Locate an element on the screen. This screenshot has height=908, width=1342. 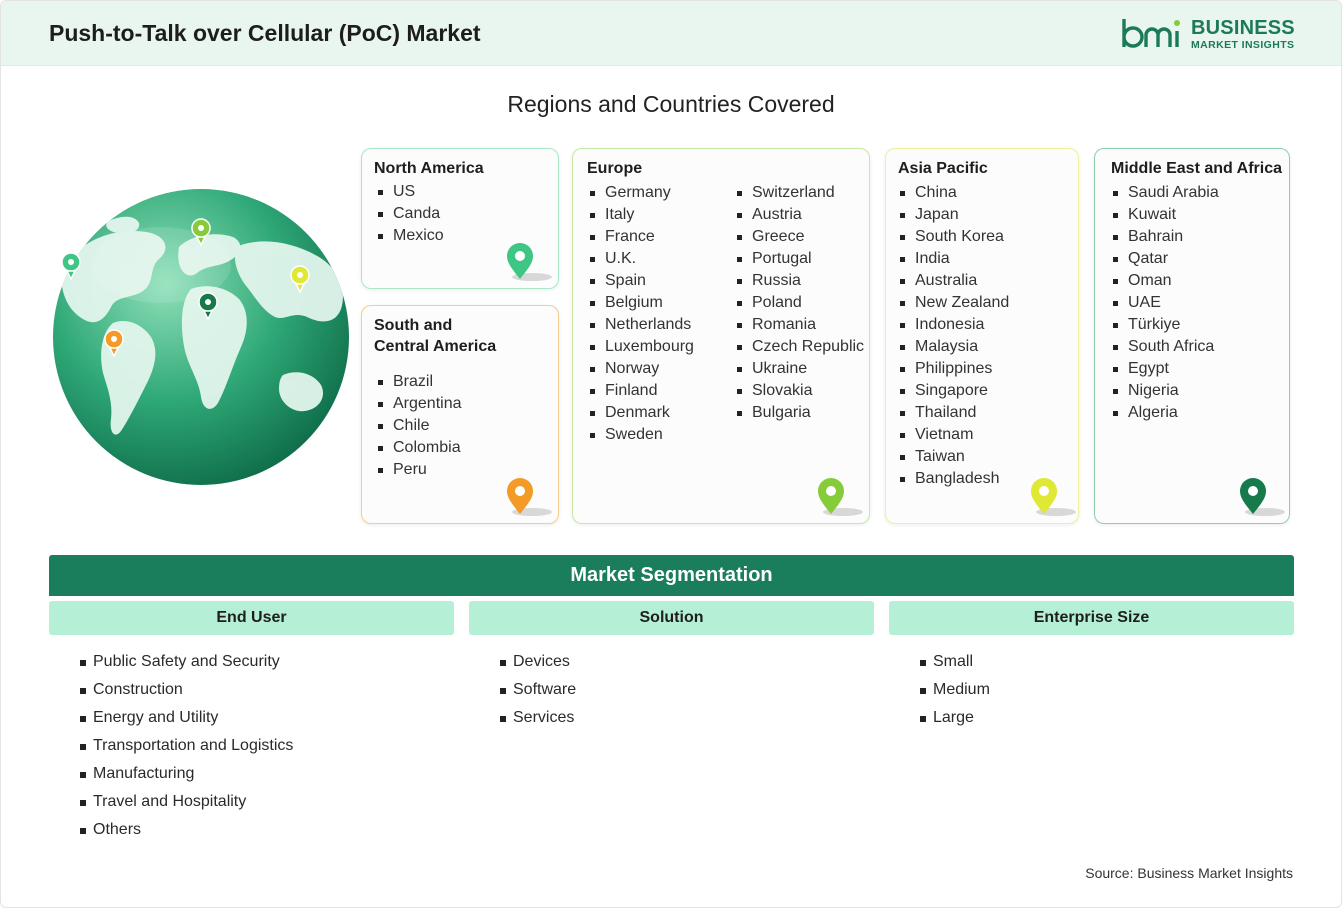
country-item: Indonesia is located at coordinates (953, 325).